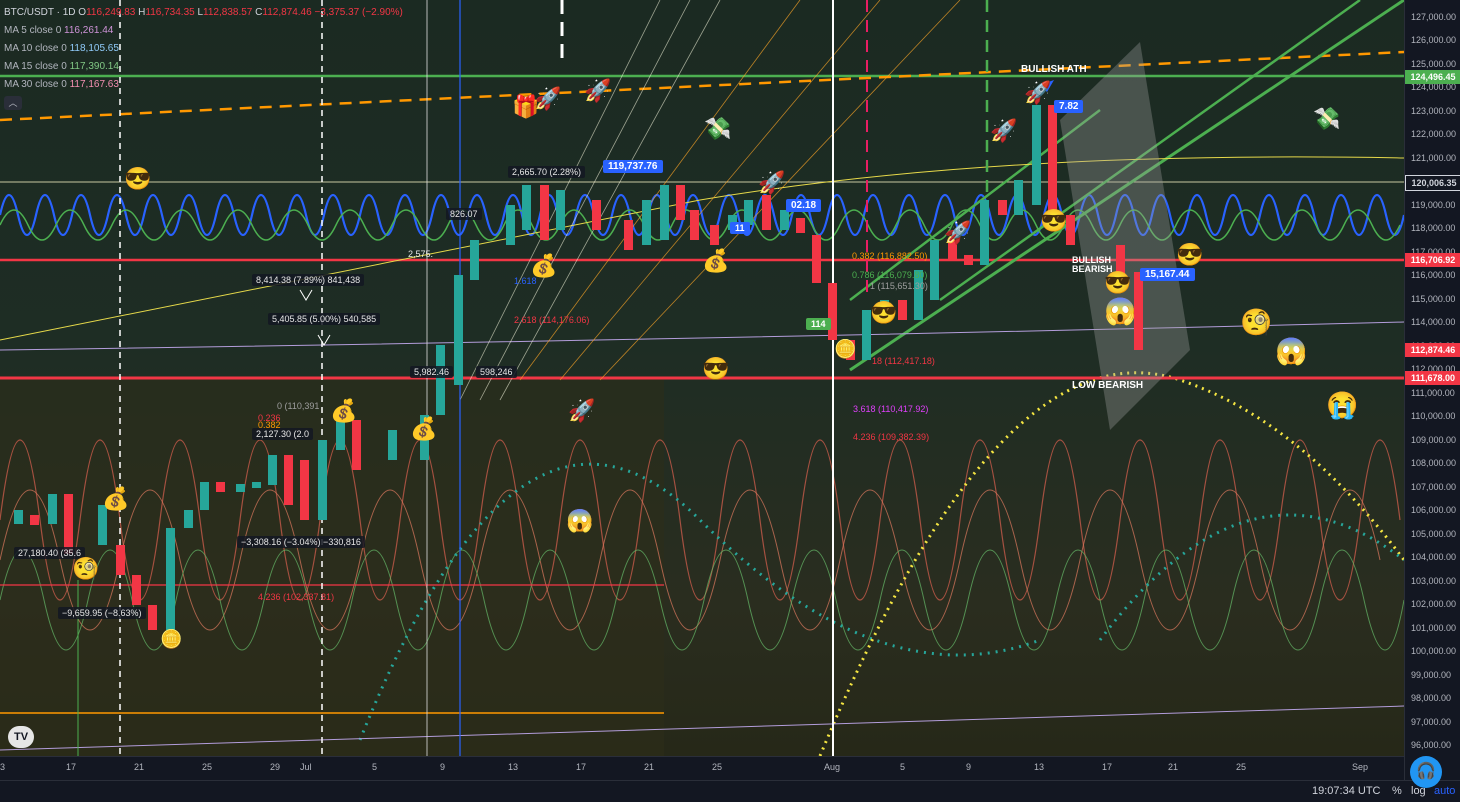 The width and height of the screenshot is (1460, 802). Describe the element at coordinates (1432, 183) in the screenshot. I see `price-tag: 120,006.35` at that location.